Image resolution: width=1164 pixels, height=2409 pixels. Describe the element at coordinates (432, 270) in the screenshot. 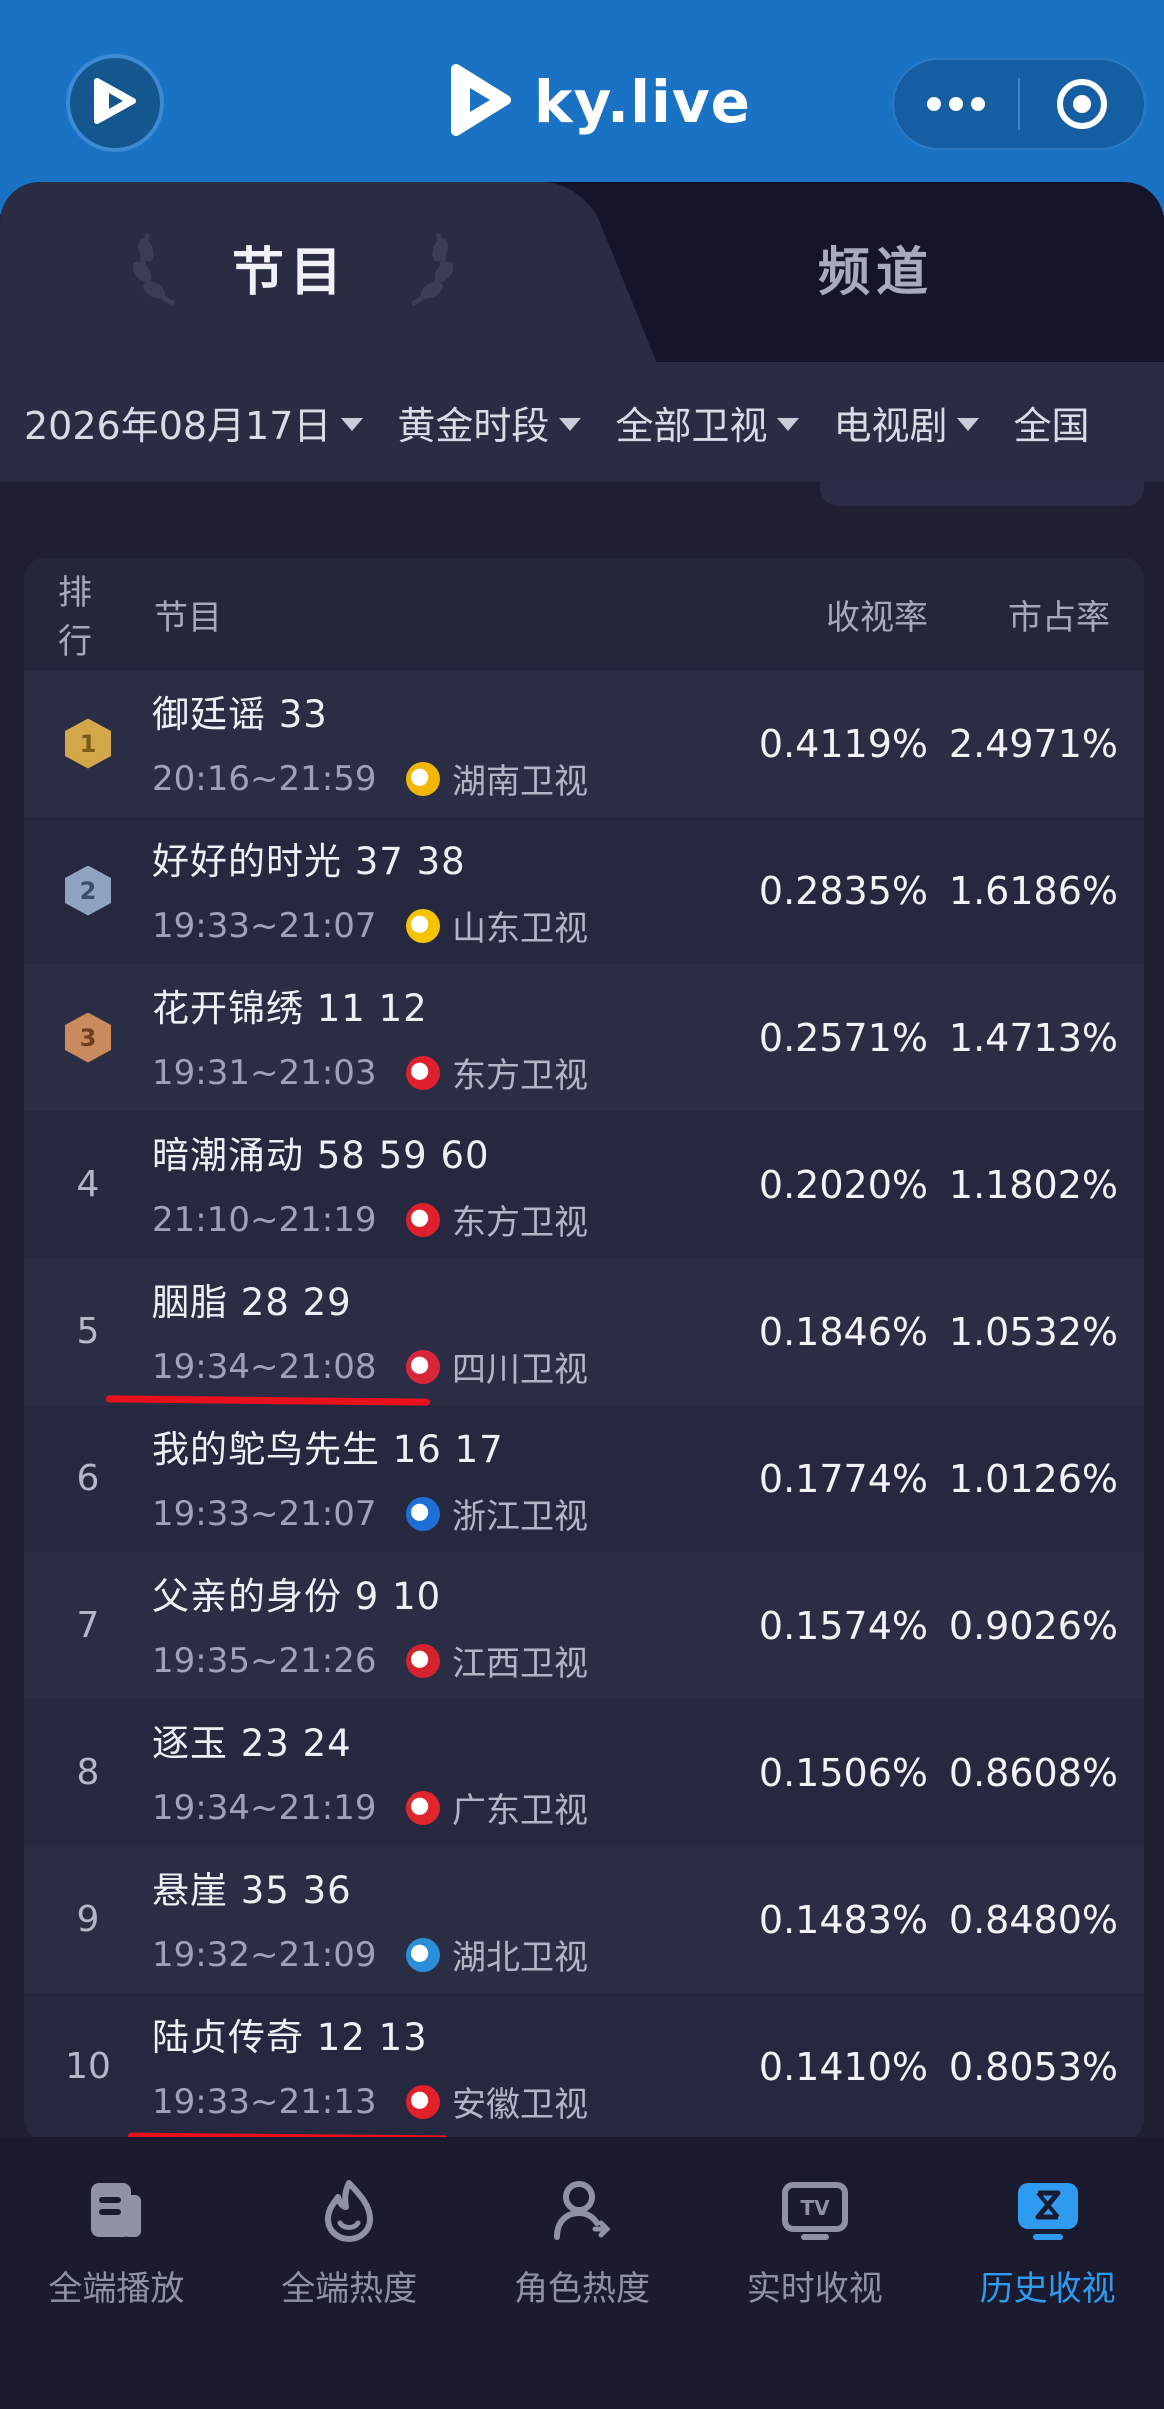

I see `laurel-right-icon` at that location.